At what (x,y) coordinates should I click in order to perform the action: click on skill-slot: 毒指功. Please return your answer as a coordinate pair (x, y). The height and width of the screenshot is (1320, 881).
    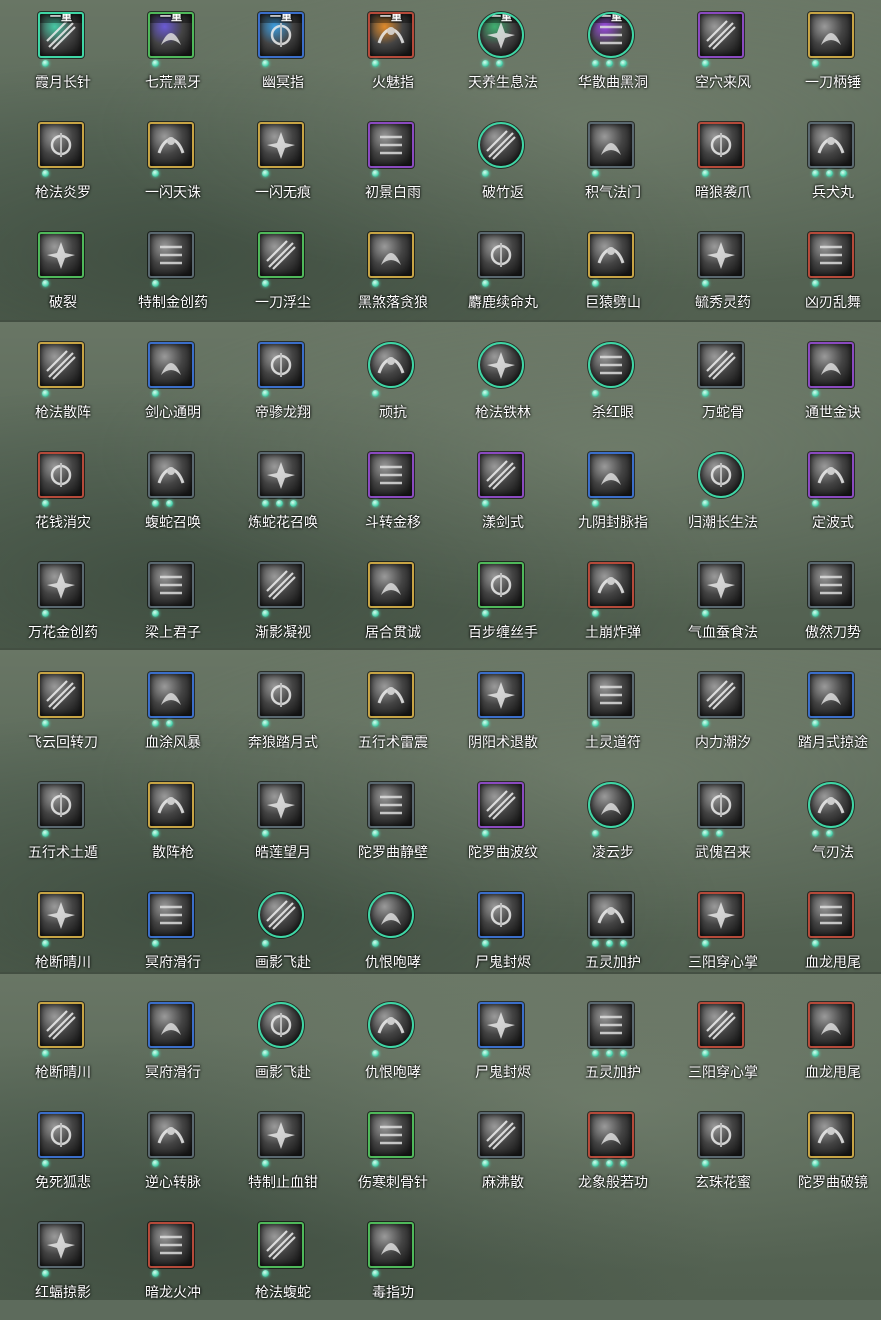
    Looking at the image, I should click on (393, 1265).